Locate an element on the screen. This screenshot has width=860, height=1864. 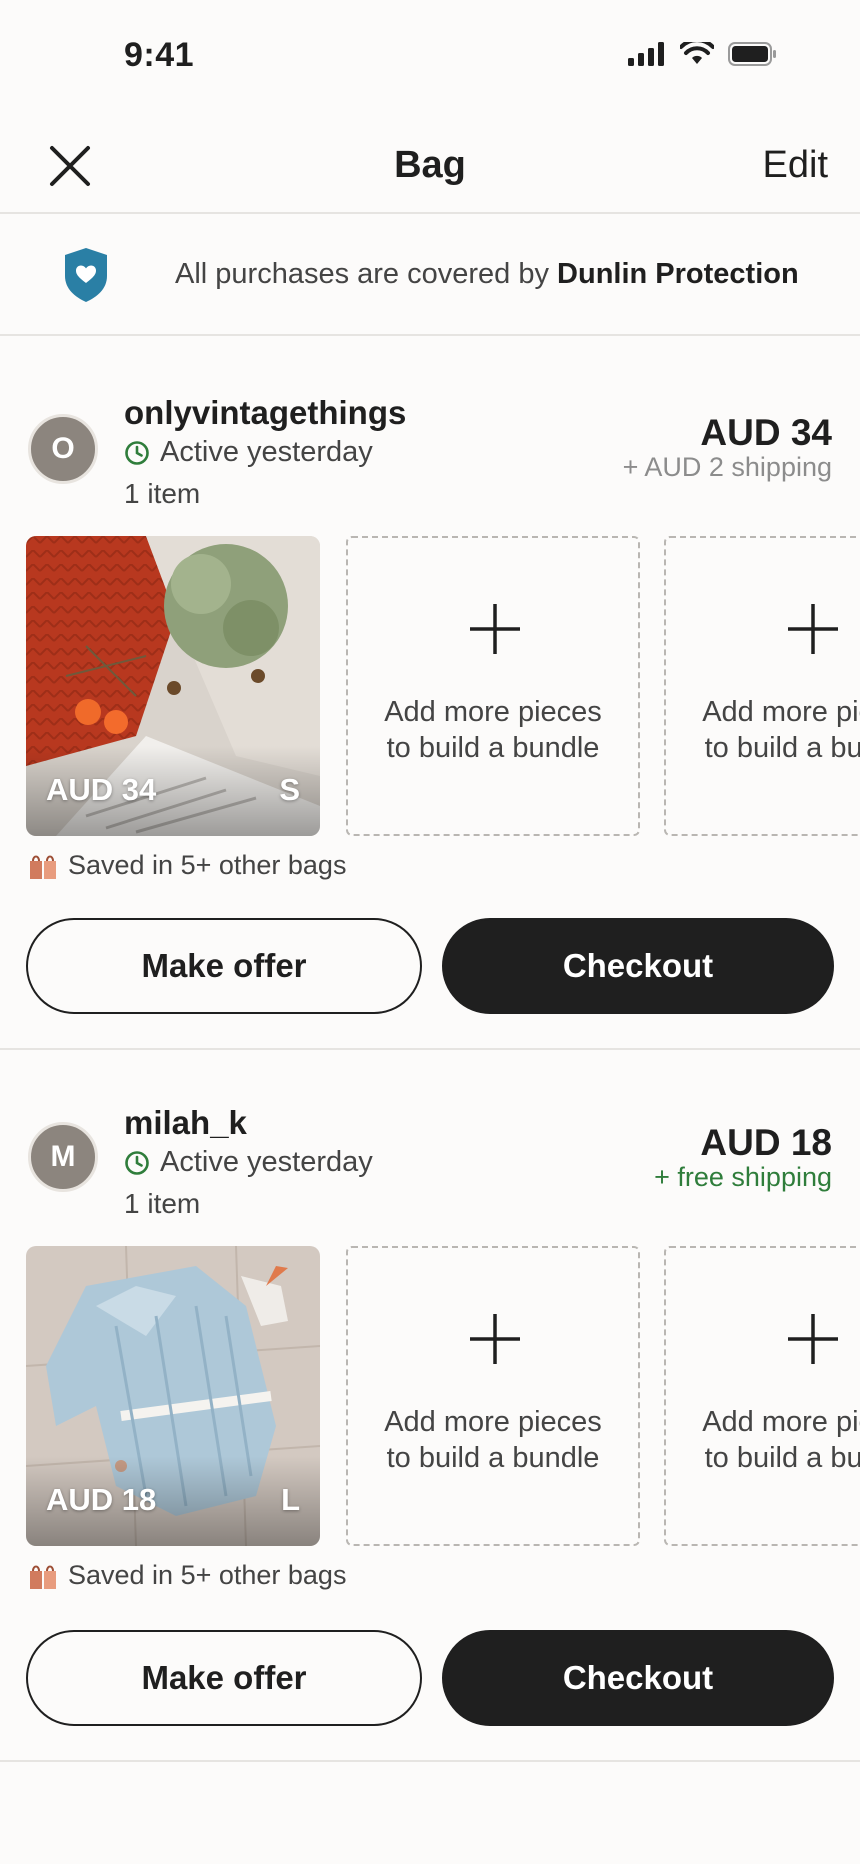
edit-button: Edit is located at coordinates (795, 165).